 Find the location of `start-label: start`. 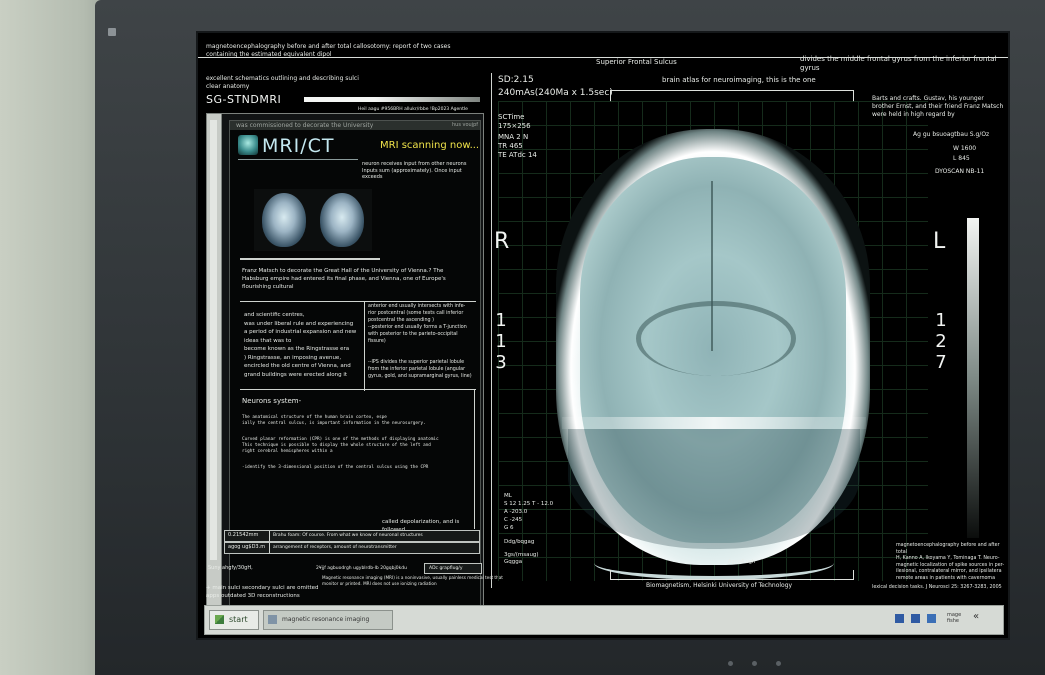

start-label: start is located at coordinates (238, 619).